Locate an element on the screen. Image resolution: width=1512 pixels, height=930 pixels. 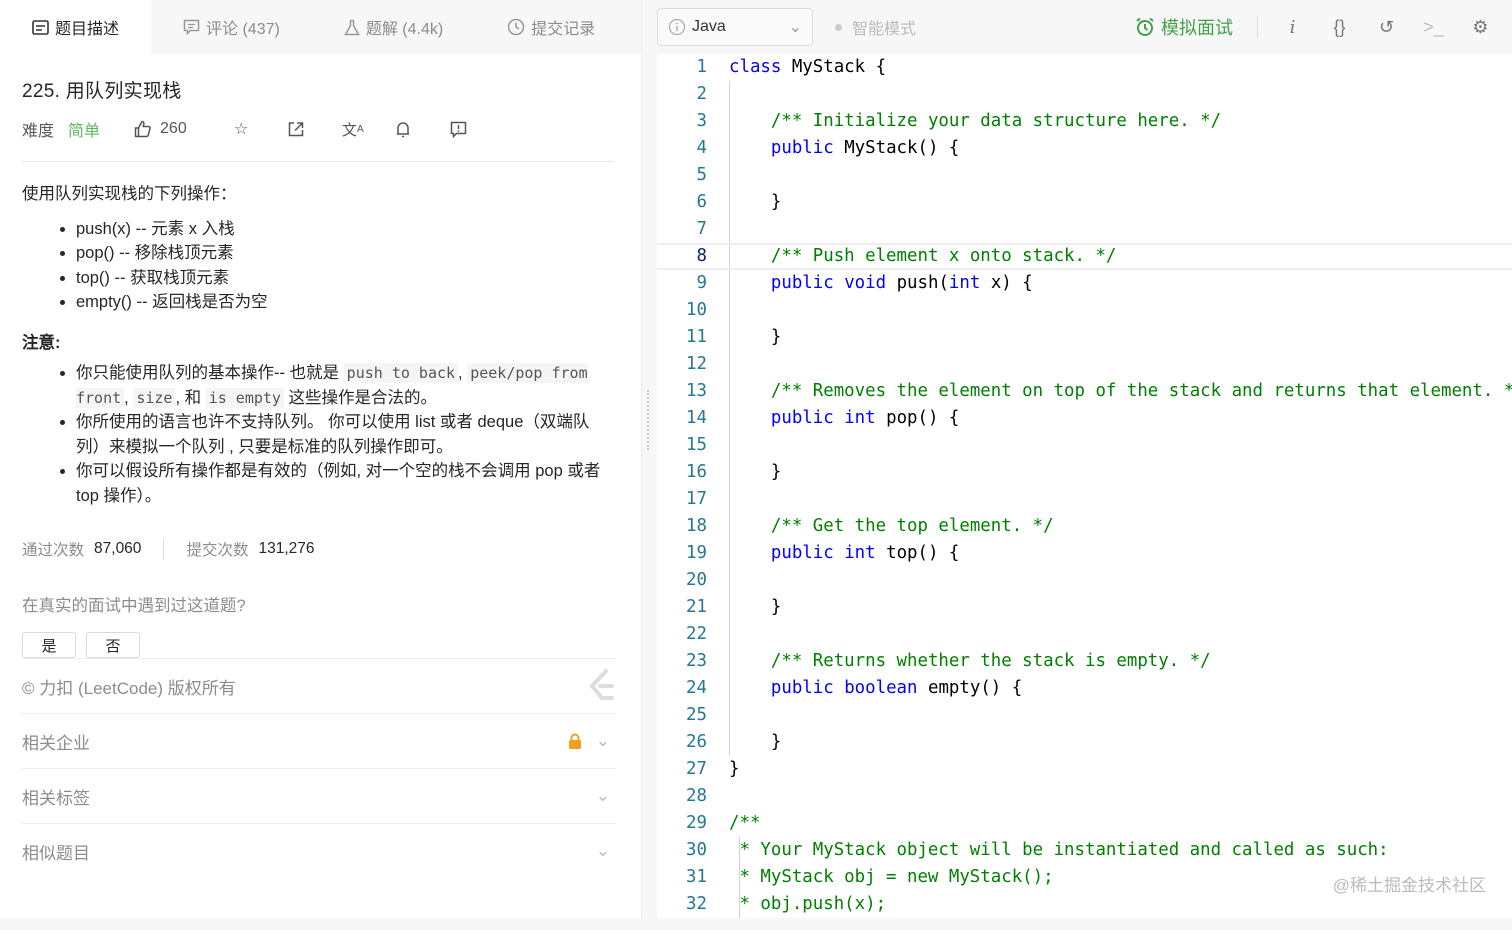
section-tags: 相关标签 ⌄ is located at coordinates (319, 795).